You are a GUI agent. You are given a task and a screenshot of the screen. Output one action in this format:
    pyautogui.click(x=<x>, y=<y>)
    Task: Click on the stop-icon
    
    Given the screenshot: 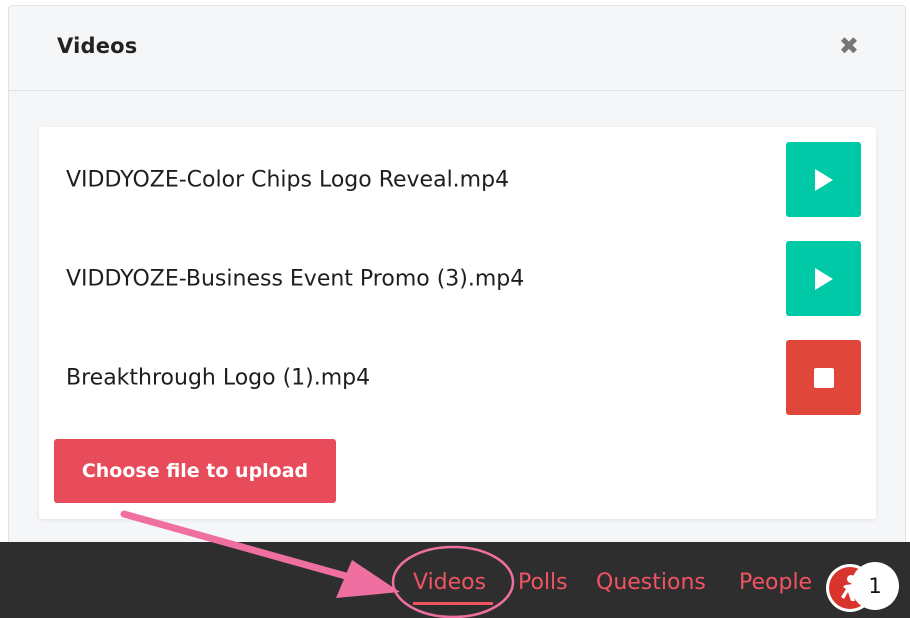 What is the action you would take?
    pyautogui.click(x=823, y=377)
    